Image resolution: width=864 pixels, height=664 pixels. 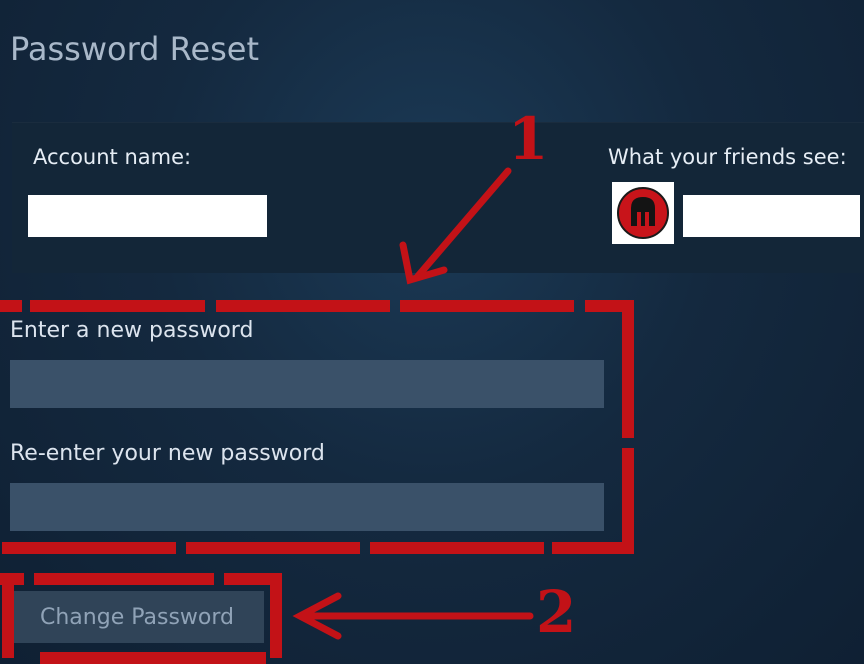 What do you see at coordinates (137, 617) in the screenshot?
I see `change-password-button: Change Password` at bounding box center [137, 617].